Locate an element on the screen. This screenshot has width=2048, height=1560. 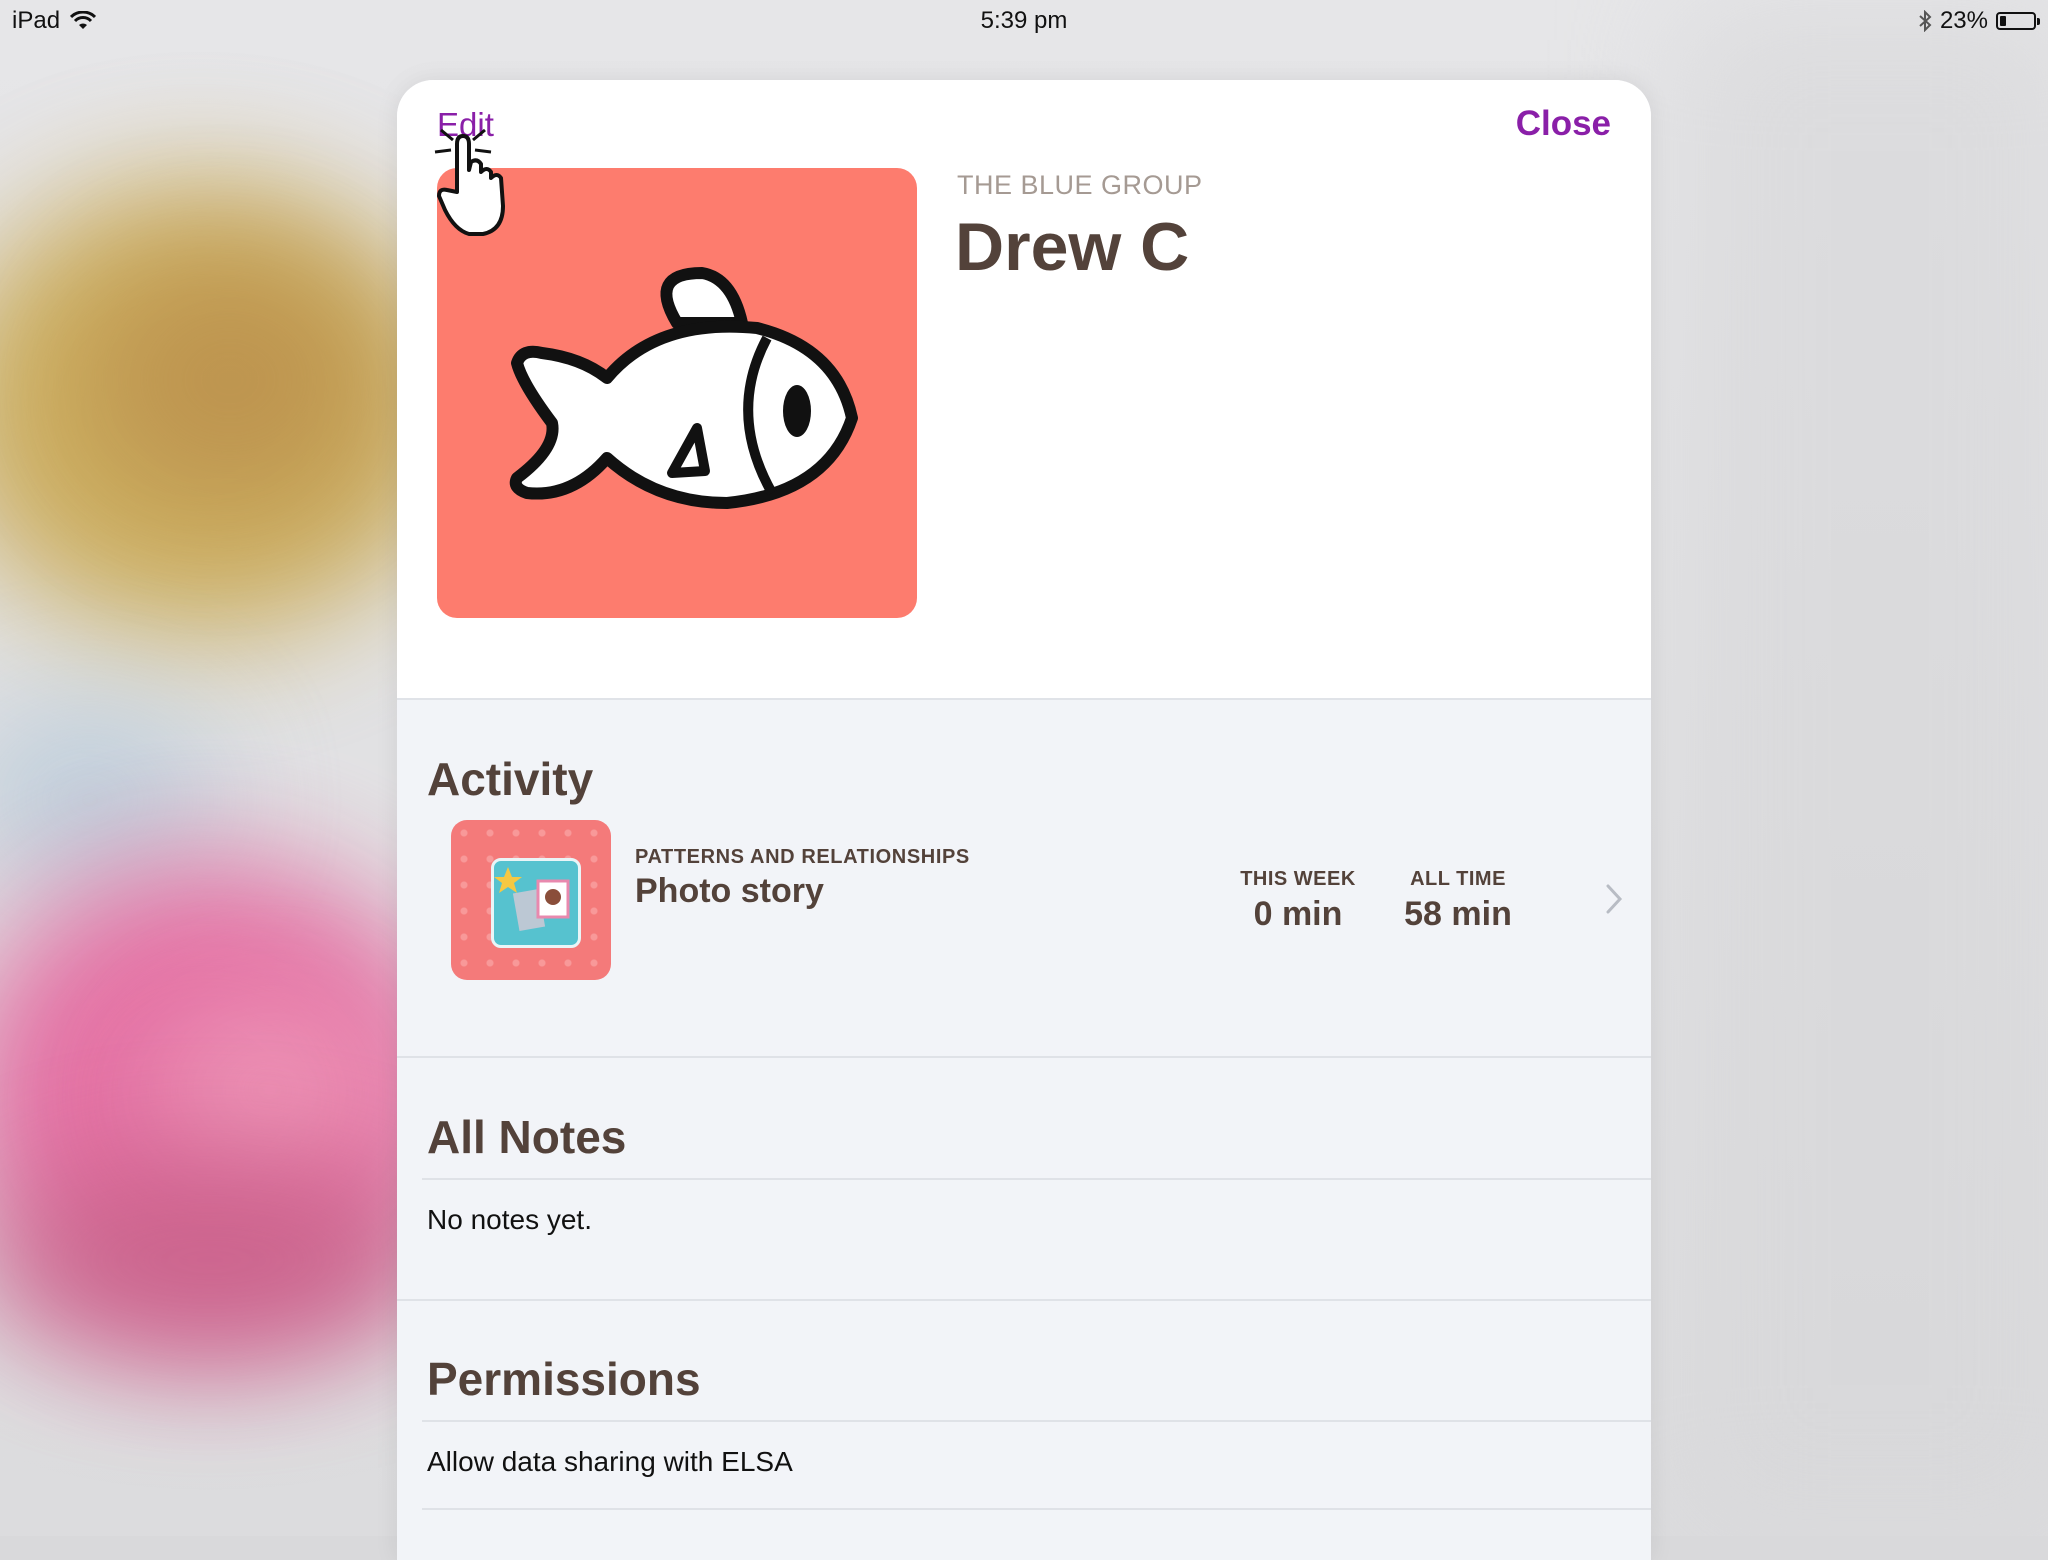
clock: 5:39 pm is located at coordinates (1024, 20).